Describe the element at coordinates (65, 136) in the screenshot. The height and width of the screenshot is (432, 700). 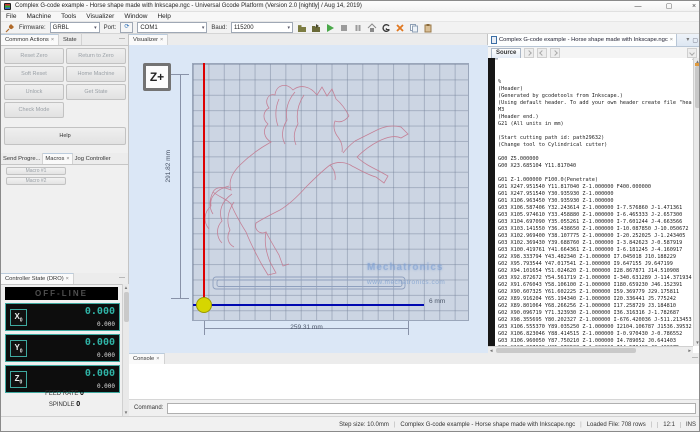
I see `help-button: Help` at that location.